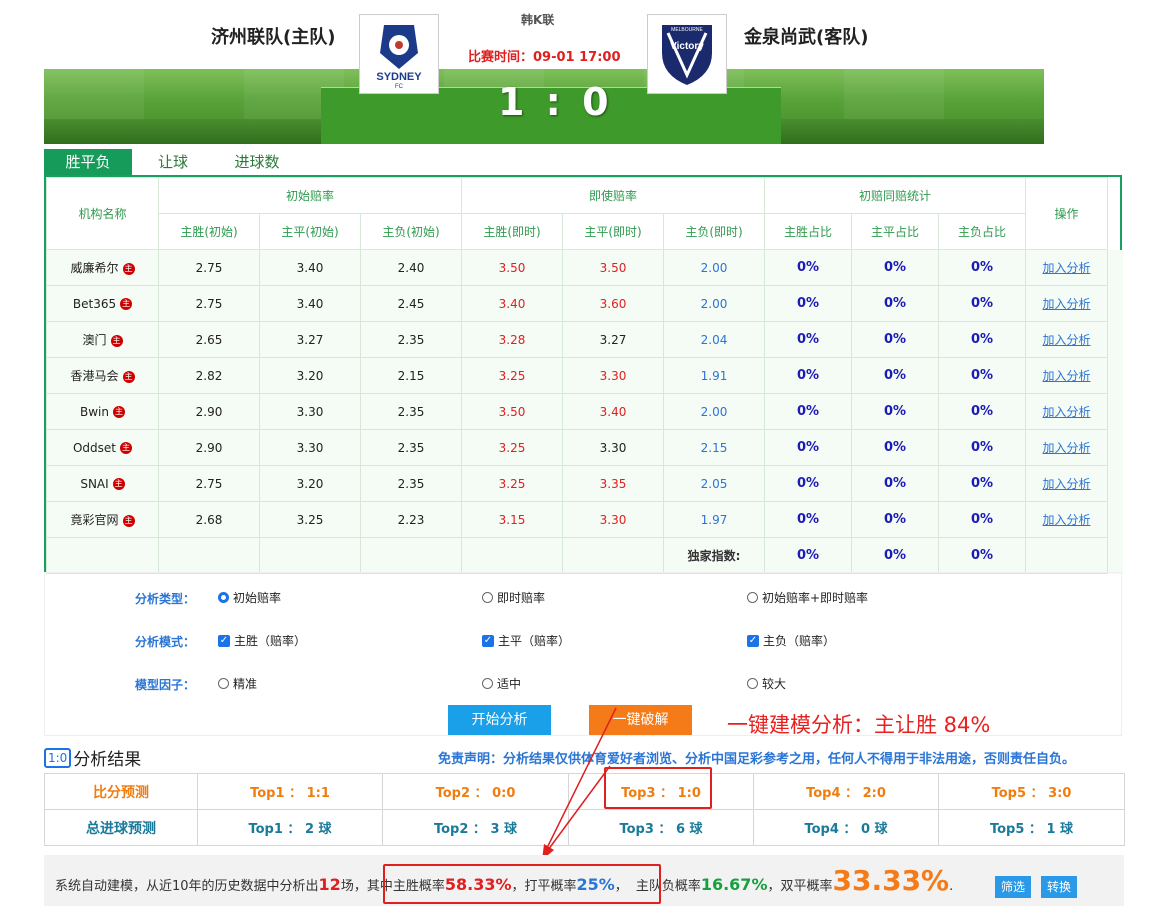 The height and width of the screenshot is (906, 1155). Describe the element at coordinates (895, 195) in the screenshot. I see `header-stats: 初赔同赔统计` at that location.